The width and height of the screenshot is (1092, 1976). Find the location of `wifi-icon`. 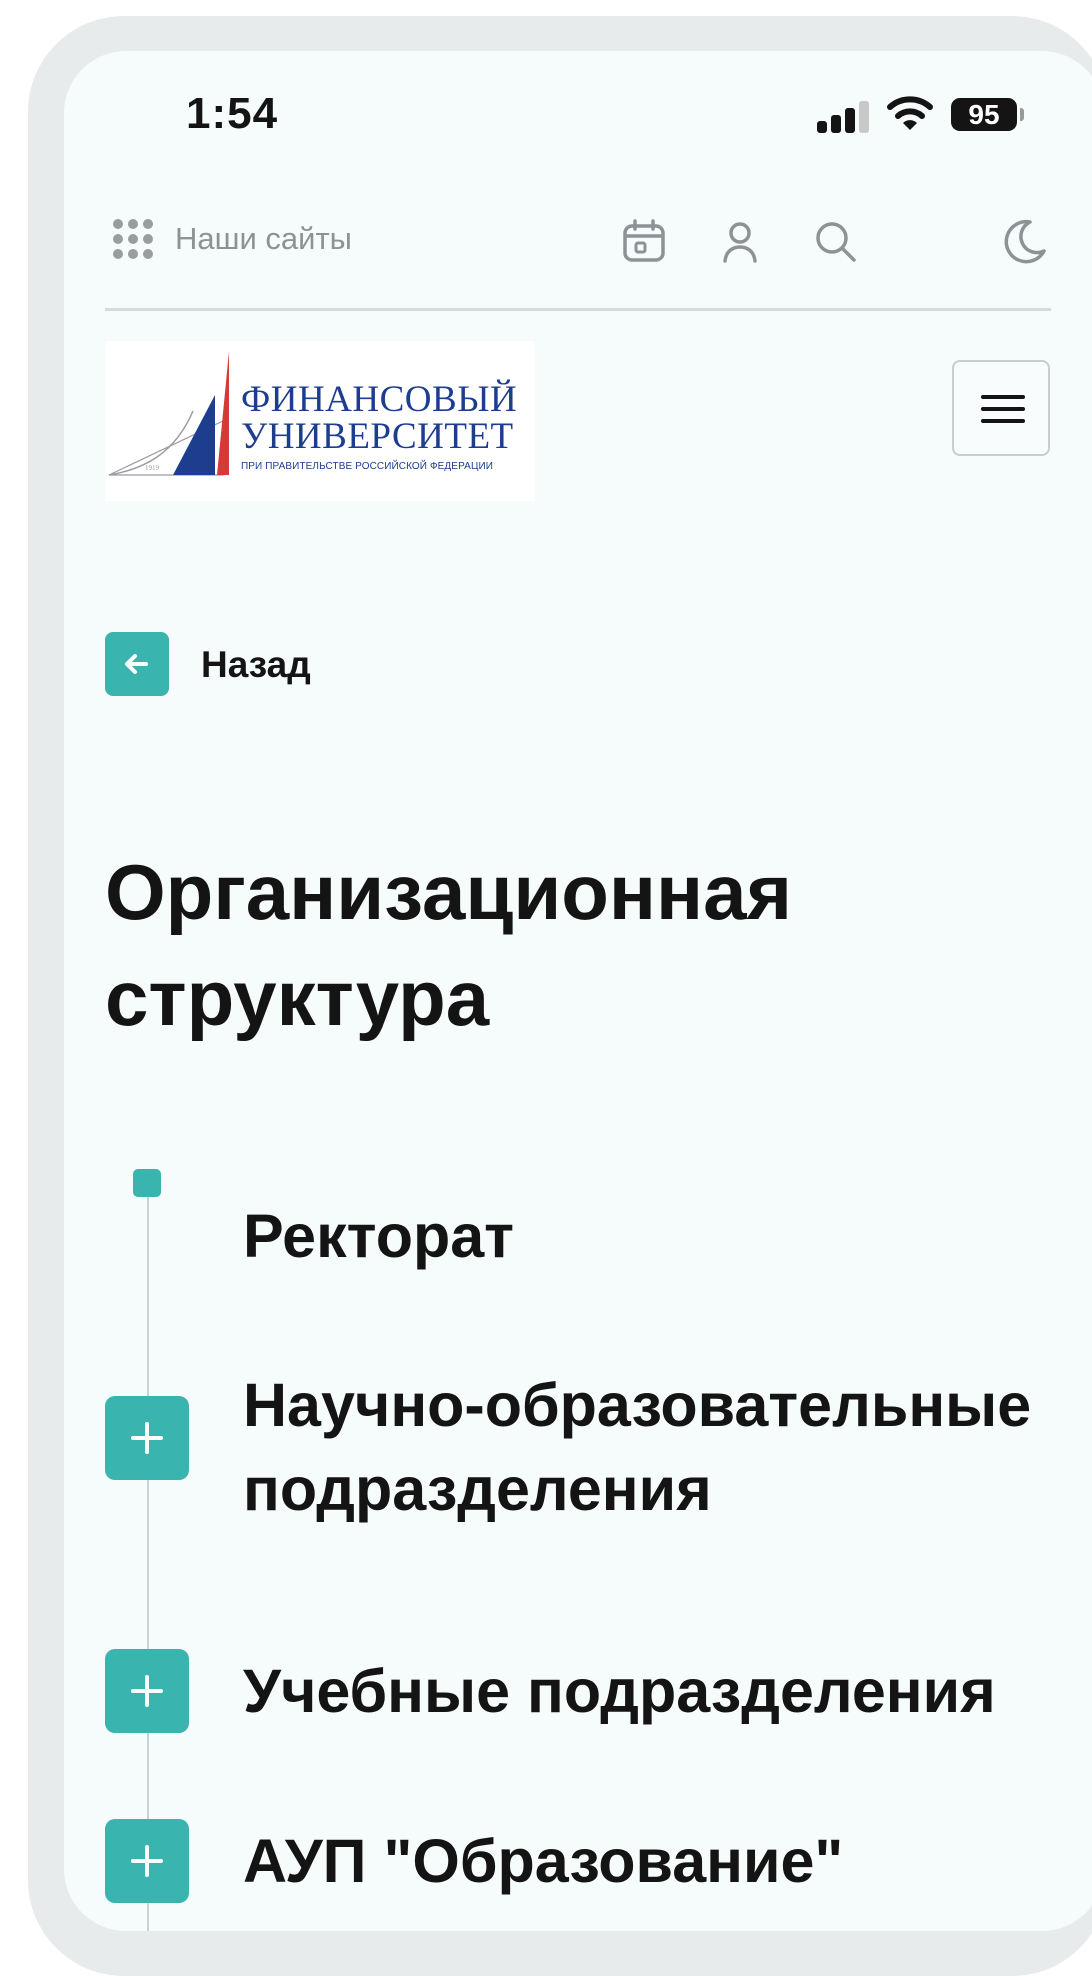

wifi-icon is located at coordinates (910, 113).